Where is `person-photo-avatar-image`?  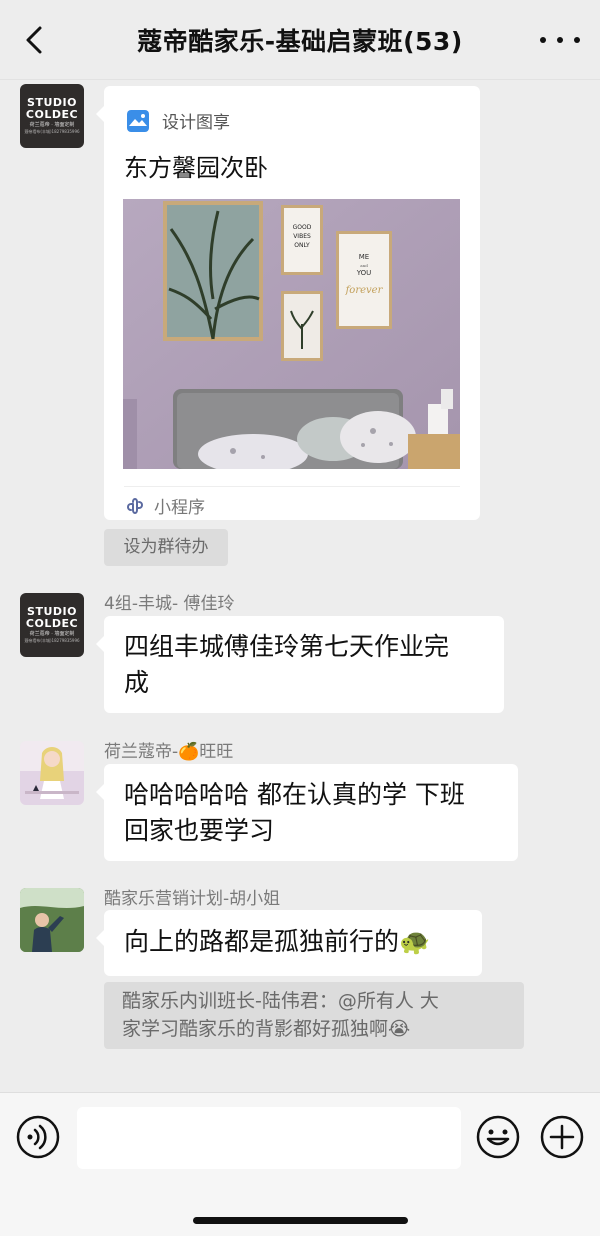 person-photo-avatar-image is located at coordinates (52, 920).